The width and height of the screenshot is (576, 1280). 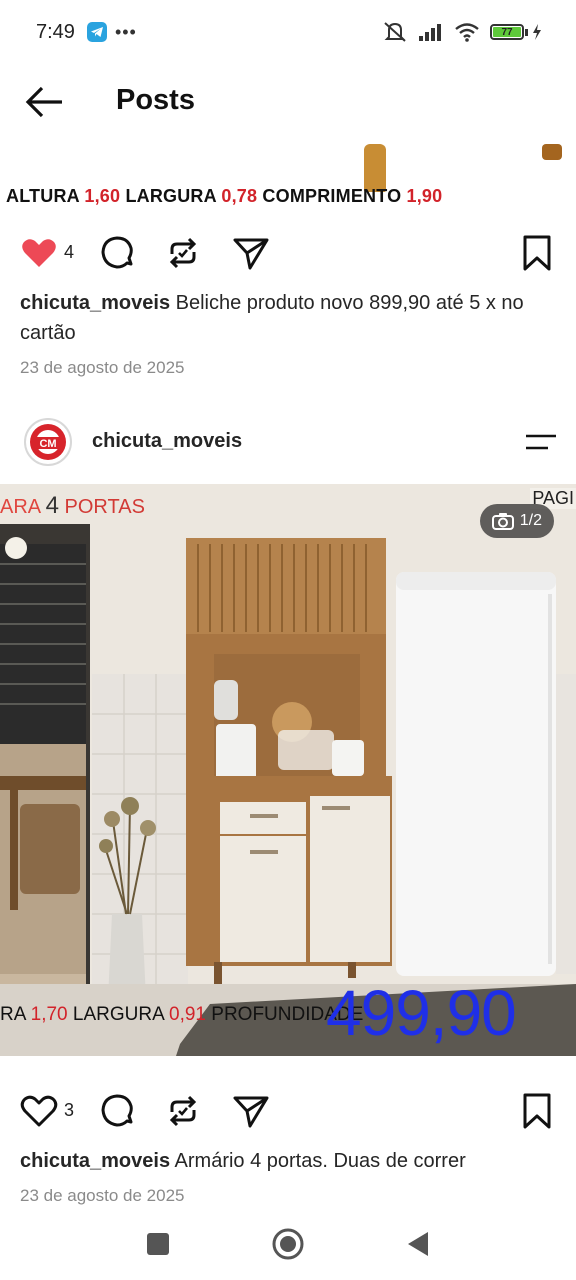 I want to click on page-title: Posts, so click(x=155, y=100).